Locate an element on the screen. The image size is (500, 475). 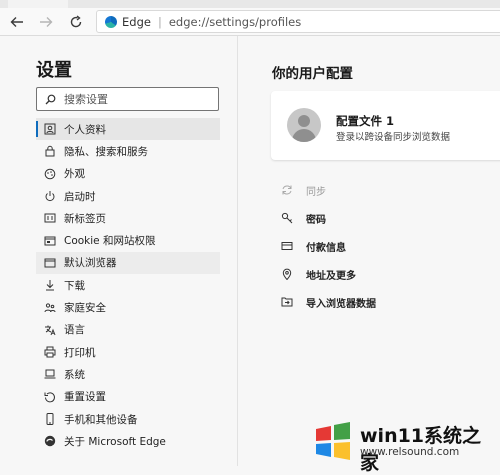
nav-label: 个人资料 is located at coordinates (85, 129).